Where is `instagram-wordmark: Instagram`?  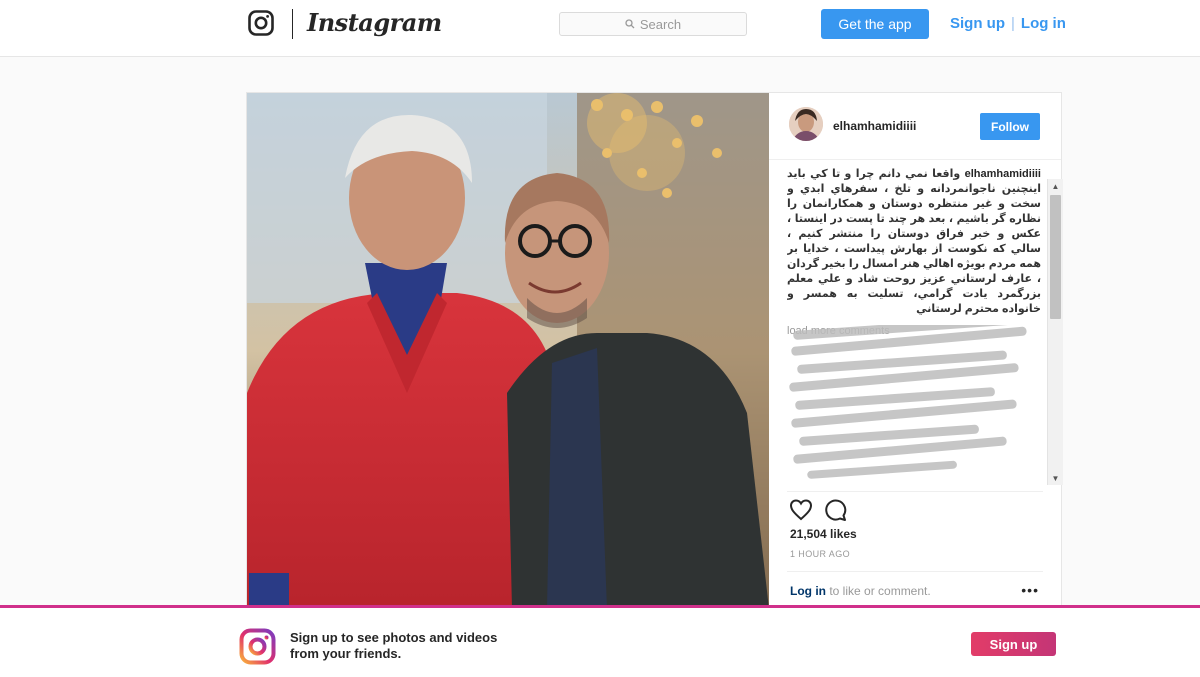
instagram-wordmark: Instagram is located at coordinates (374, 22).